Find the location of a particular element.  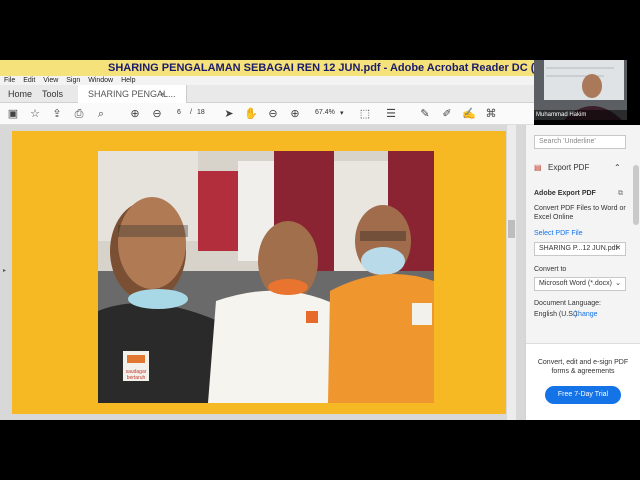

zoom-dropdown-icon: ▾ is located at coordinates (342, 113).